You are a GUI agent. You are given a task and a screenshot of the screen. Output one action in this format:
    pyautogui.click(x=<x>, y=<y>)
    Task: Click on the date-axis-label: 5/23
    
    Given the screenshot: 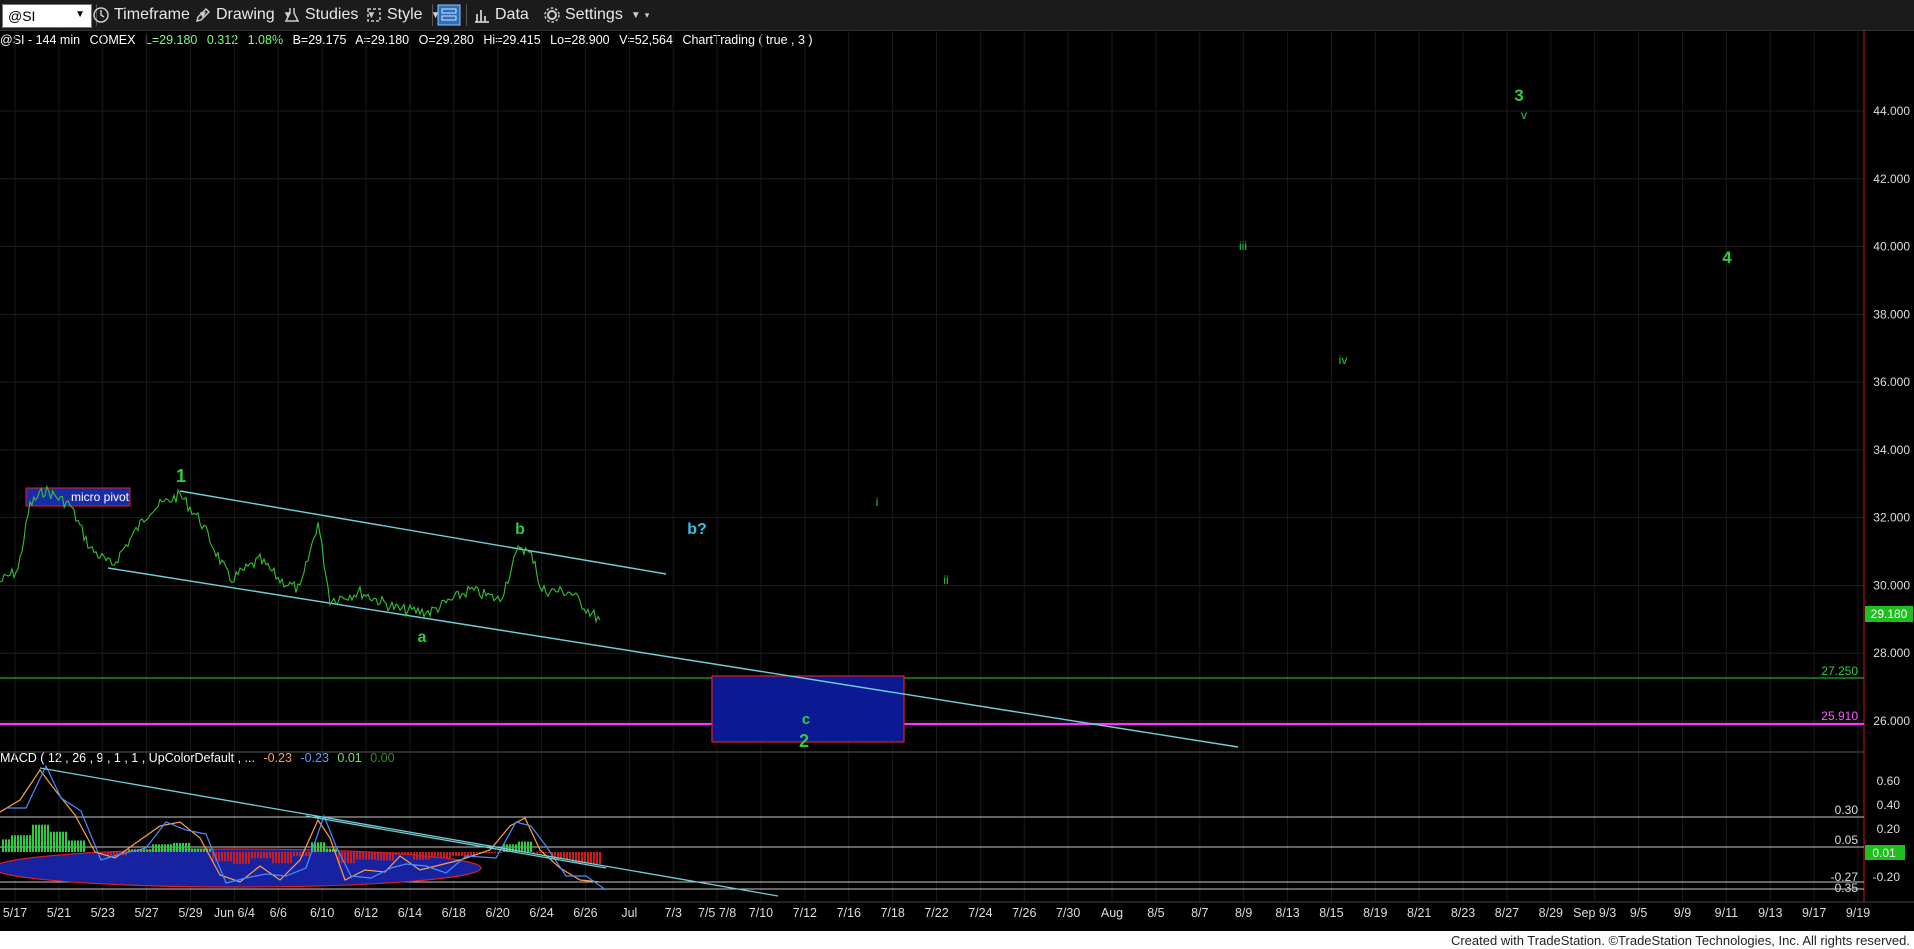 What is the action you would take?
    pyautogui.click(x=103, y=913)
    